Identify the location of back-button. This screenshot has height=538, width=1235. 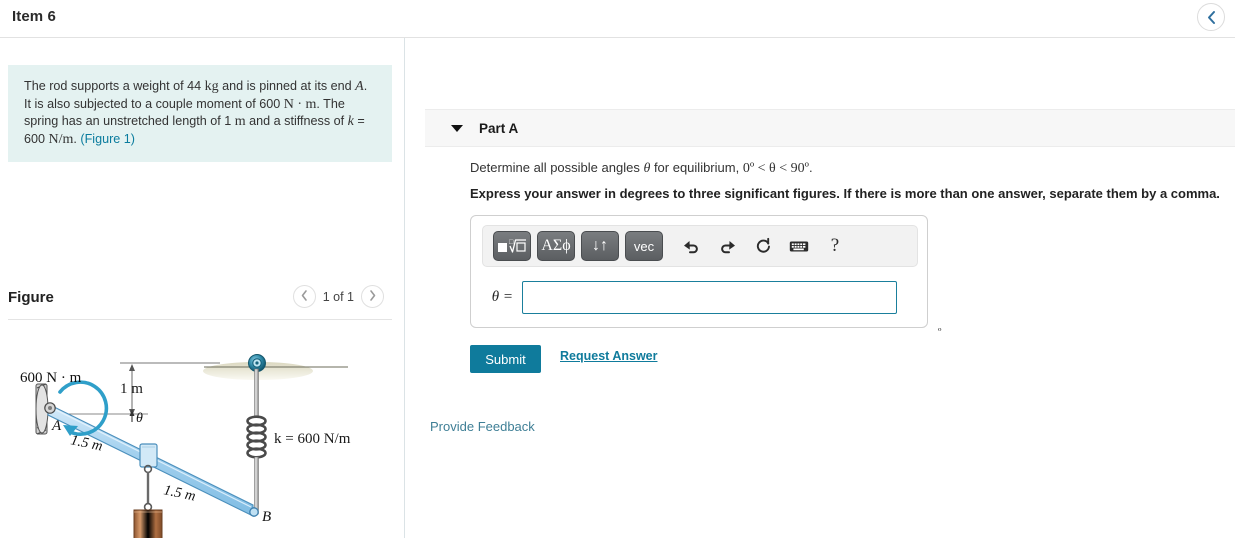
(1211, 17).